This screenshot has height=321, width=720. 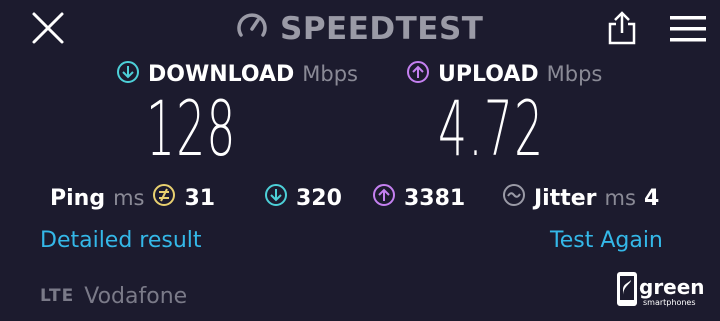 I want to click on close-icon, so click(x=48, y=28).